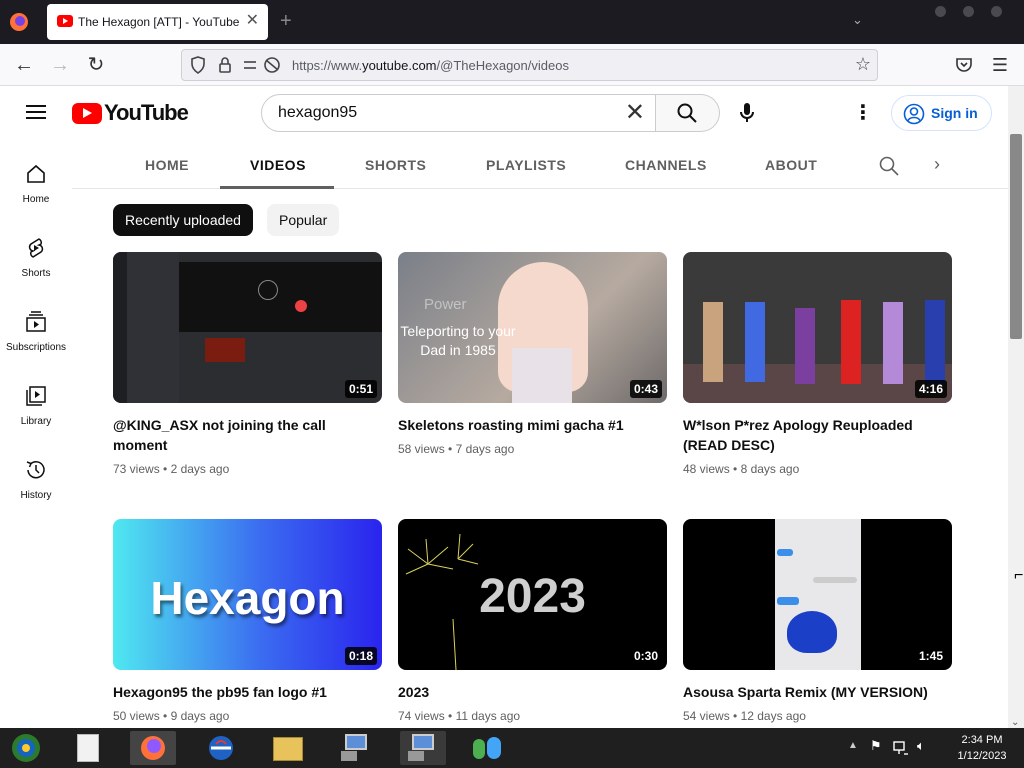 The height and width of the screenshot is (768, 1024). Describe the element at coordinates (747, 113) in the screenshot. I see `voice-search-mic-icon` at that location.